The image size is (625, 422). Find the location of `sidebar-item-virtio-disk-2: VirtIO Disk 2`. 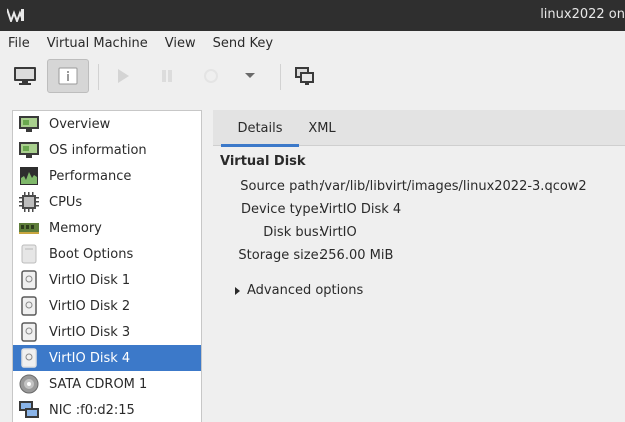

sidebar-item-virtio-disk-2: VirtIO Disk 2 is located at coordinates (107, 306).